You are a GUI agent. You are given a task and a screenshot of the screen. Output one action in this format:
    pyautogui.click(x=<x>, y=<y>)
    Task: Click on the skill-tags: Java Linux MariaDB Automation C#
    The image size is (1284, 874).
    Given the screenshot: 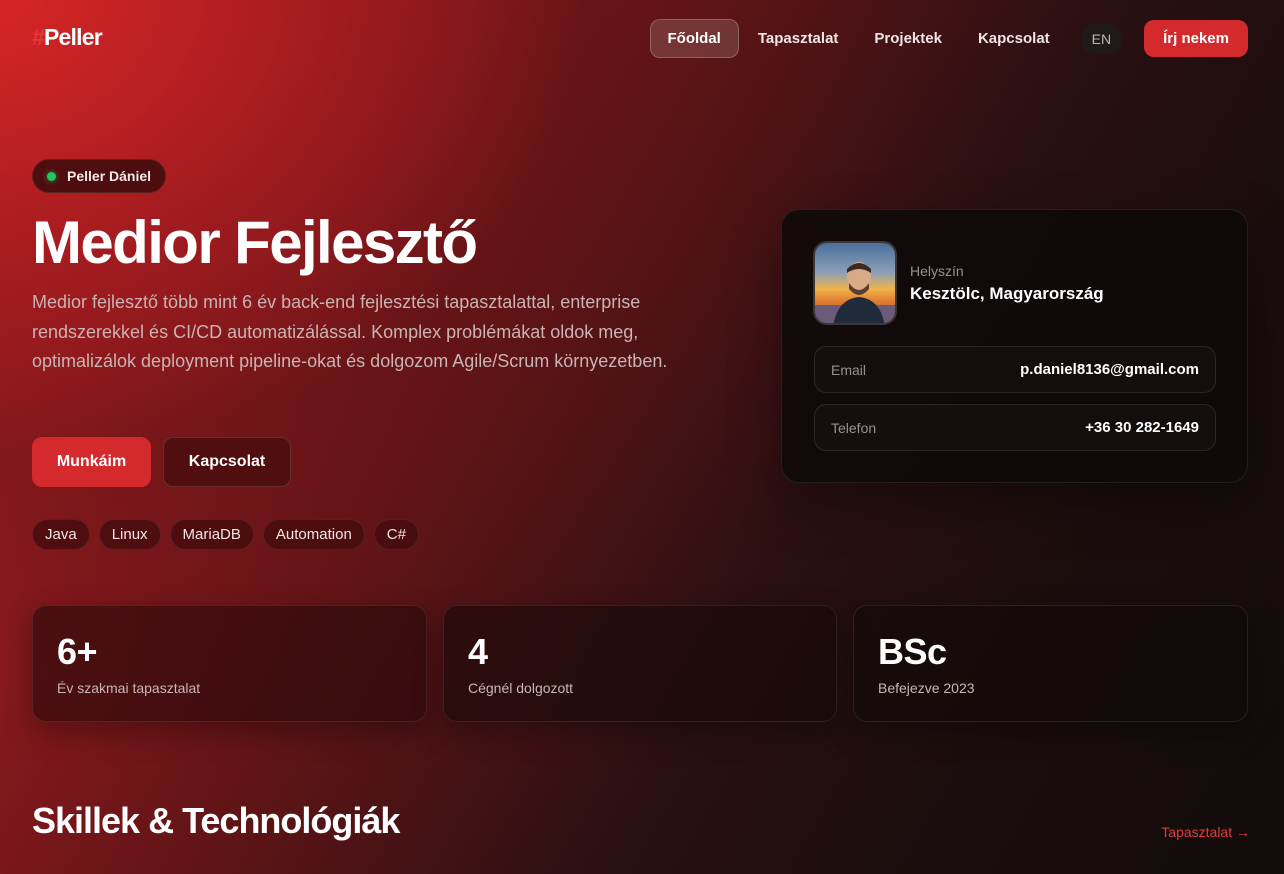 What is the action you would take?
    pyautogui.click(x=230, y=534)
    